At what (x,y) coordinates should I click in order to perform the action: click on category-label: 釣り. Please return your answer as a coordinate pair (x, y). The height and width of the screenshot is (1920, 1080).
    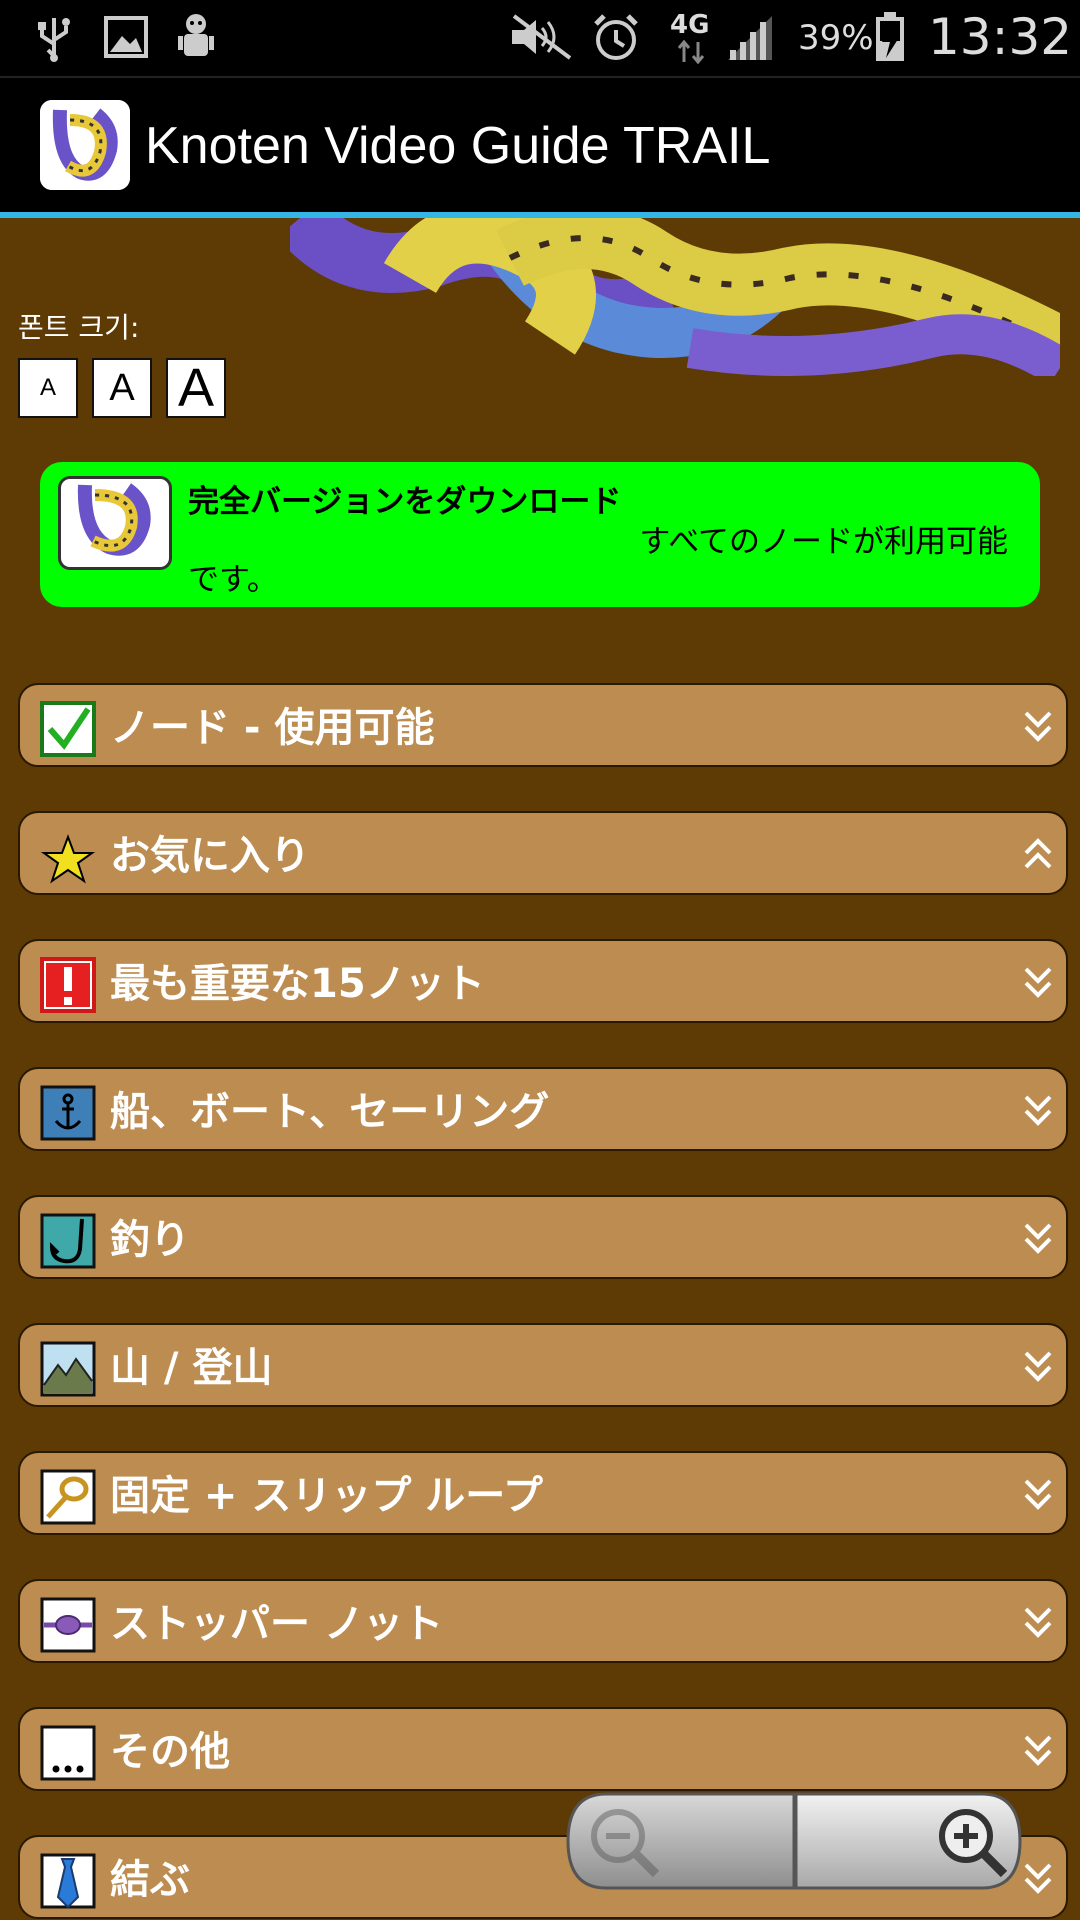
    Looking at the image, I should click on (150, 1240).